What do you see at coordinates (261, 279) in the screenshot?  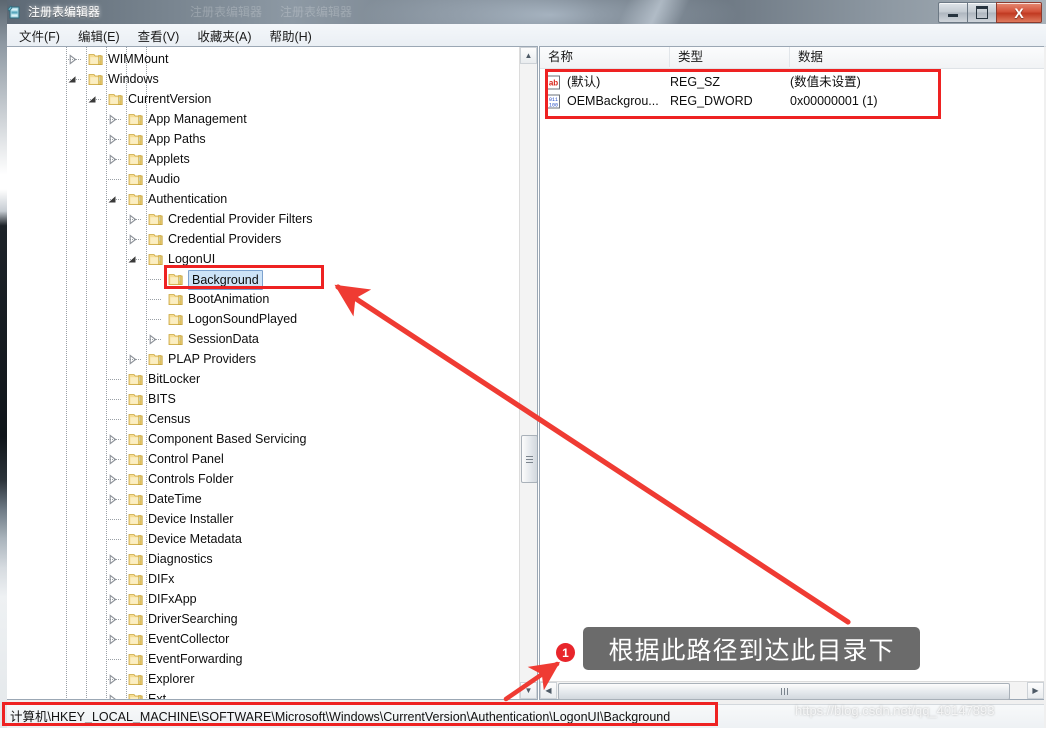 I see `tree-item-background: Background` at bounding box center [261, 279].